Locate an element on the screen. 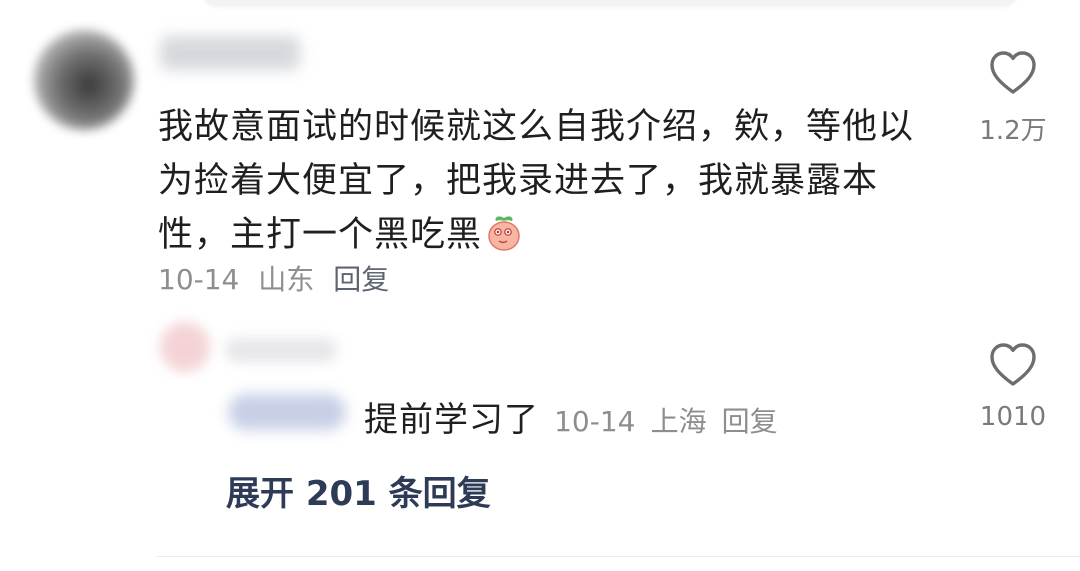  peach-emoji-icon is located at coordinates (504, 233).